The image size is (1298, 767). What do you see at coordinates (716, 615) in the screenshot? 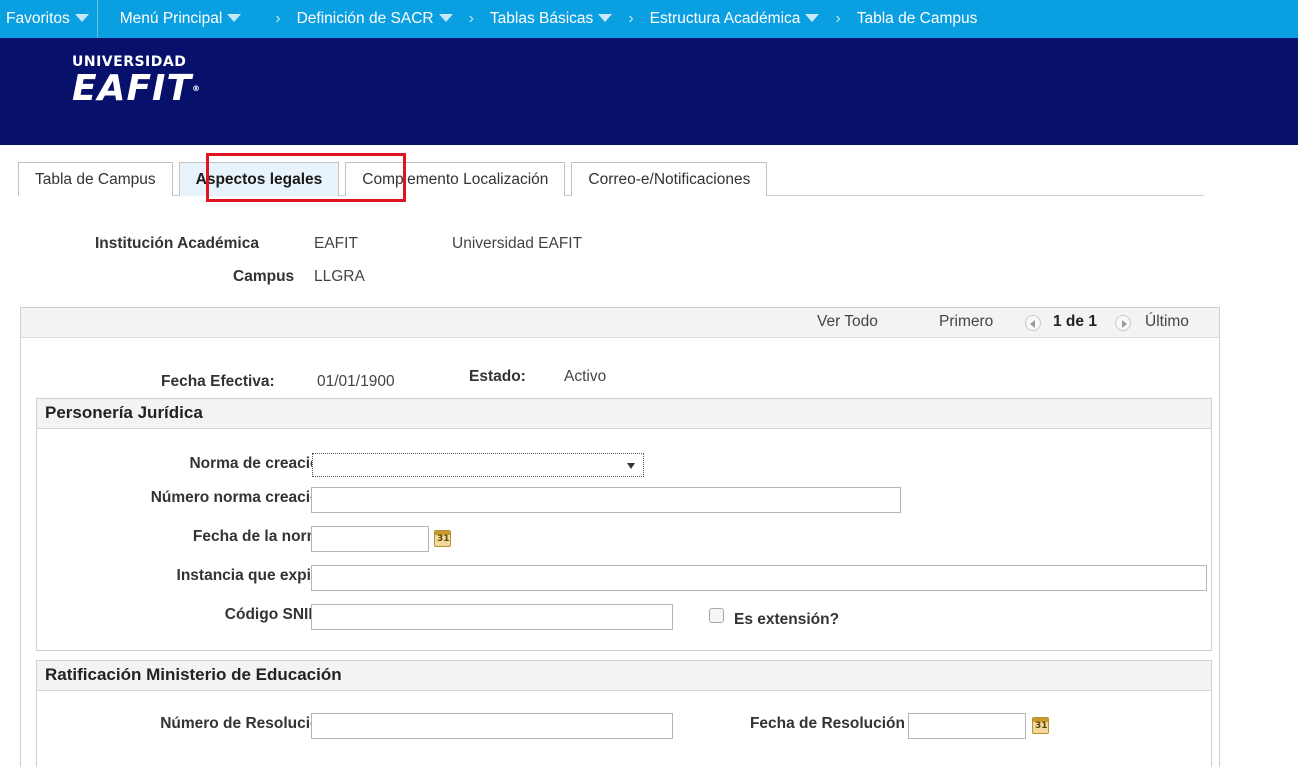
I see `es-extension-checkbox` at bounding box center [716, 615].